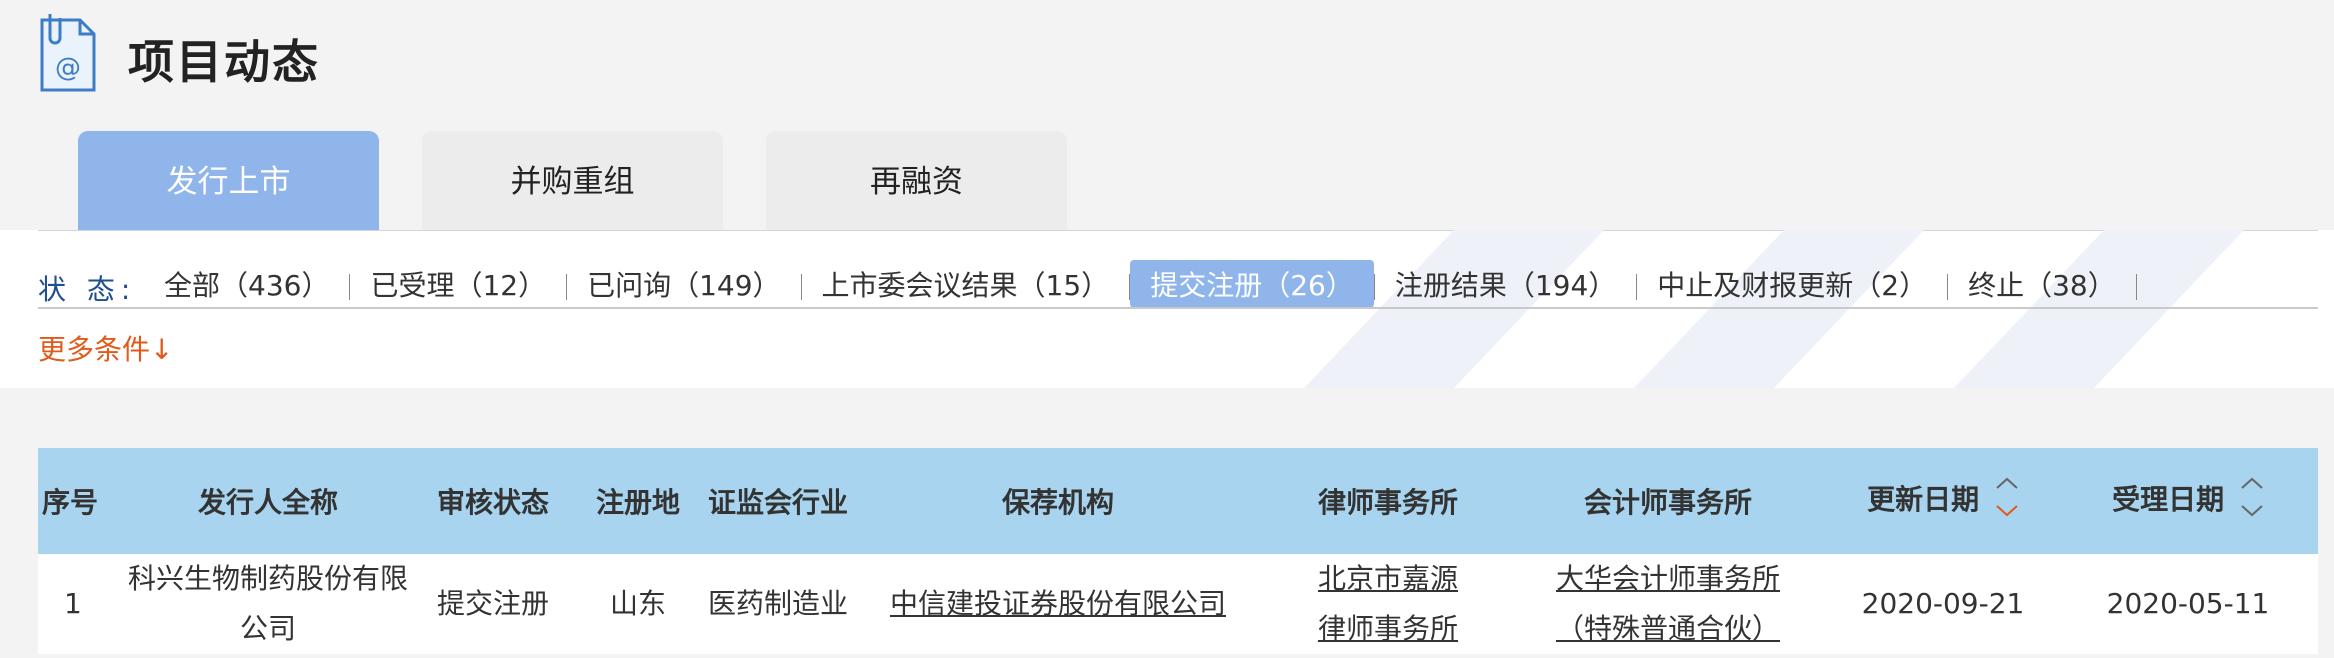 The width and height of the screenshot is (2334, 658). What do you see at coordinates (916, 180) in the screenshot?
I see `tab-refinancing: 再融资` at bounding box center [916, 180].